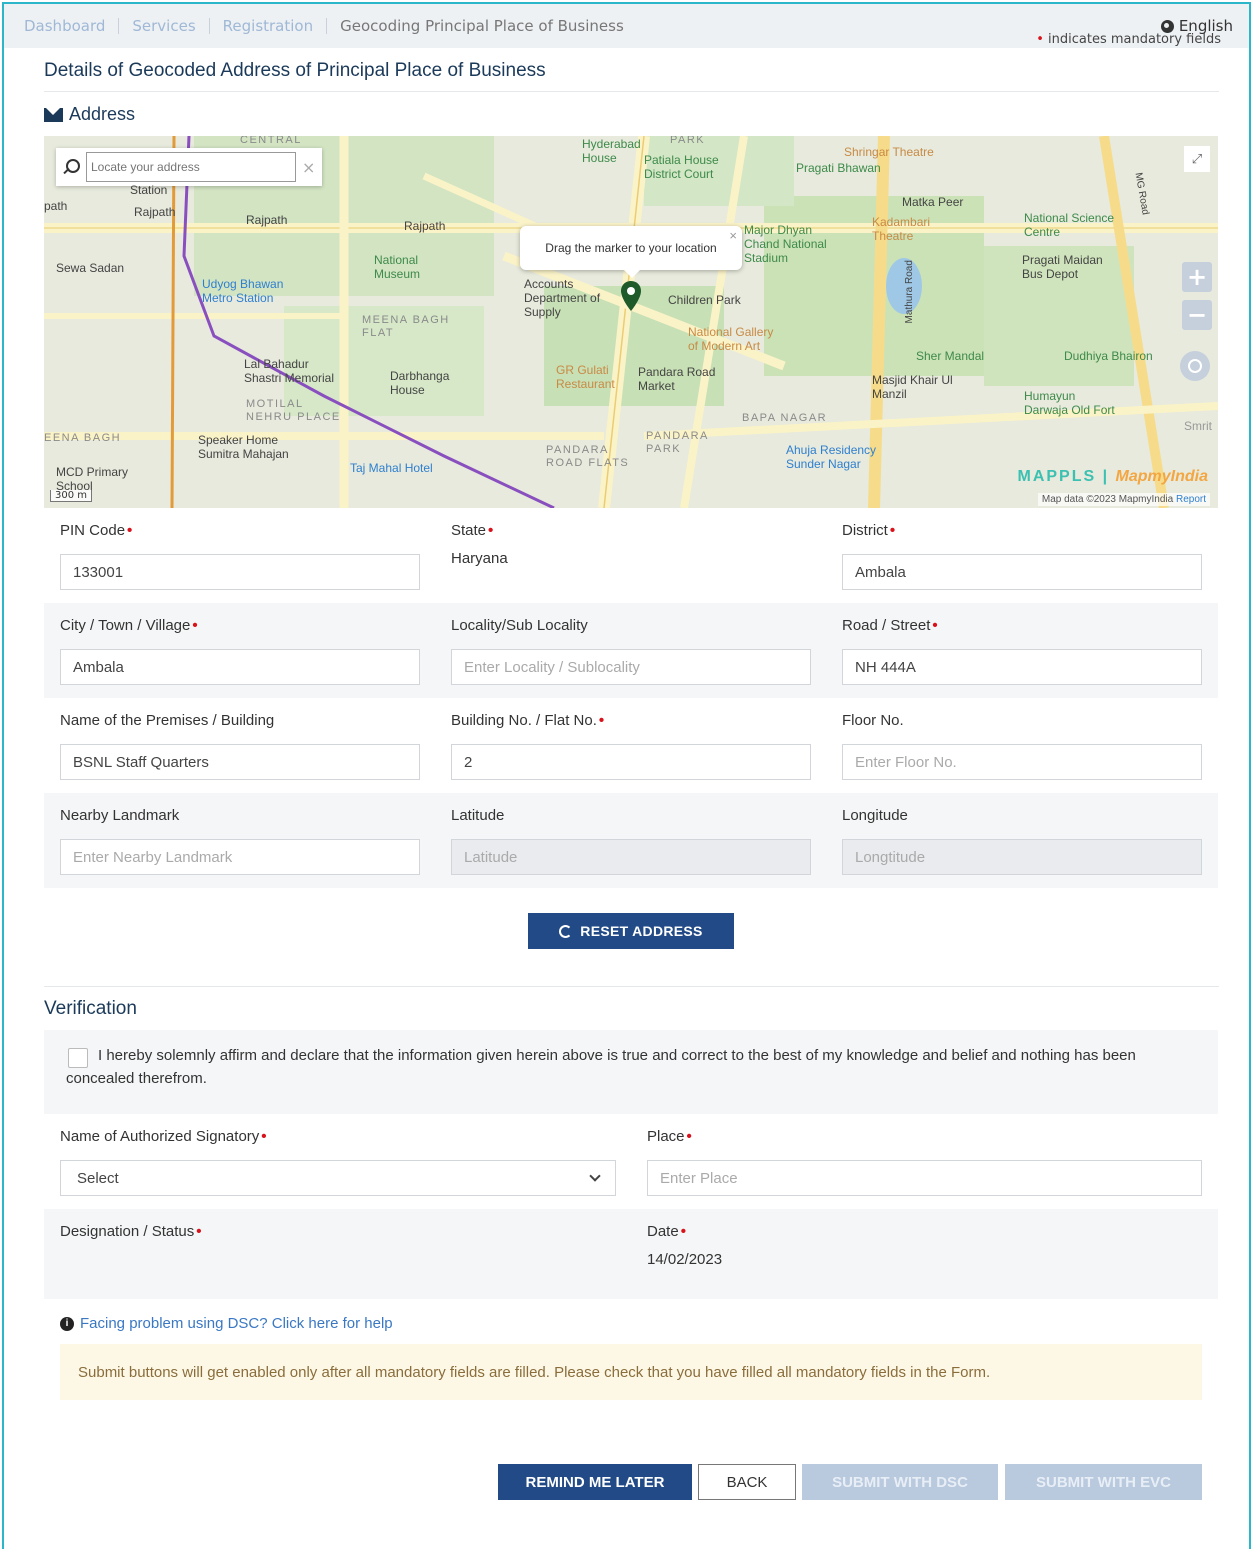 The image size is (1253, 1549). I want to click on state-label-text: State, so click(469, 530).